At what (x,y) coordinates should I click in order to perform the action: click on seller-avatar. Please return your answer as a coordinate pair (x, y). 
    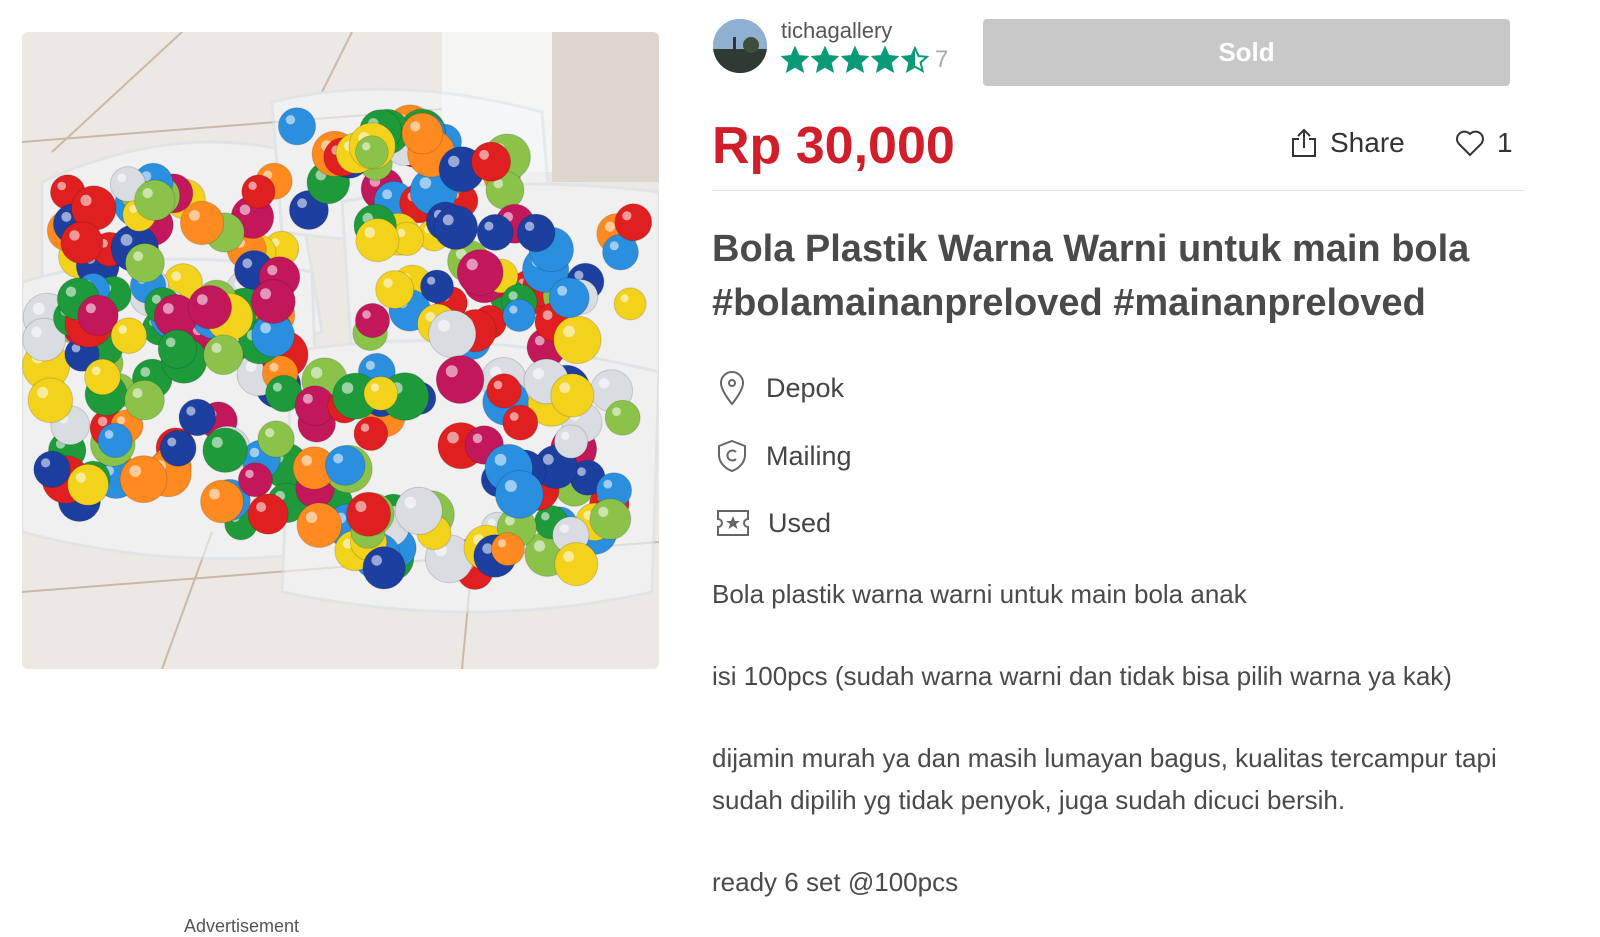
    Looking at the image, I should click on (740, 46).